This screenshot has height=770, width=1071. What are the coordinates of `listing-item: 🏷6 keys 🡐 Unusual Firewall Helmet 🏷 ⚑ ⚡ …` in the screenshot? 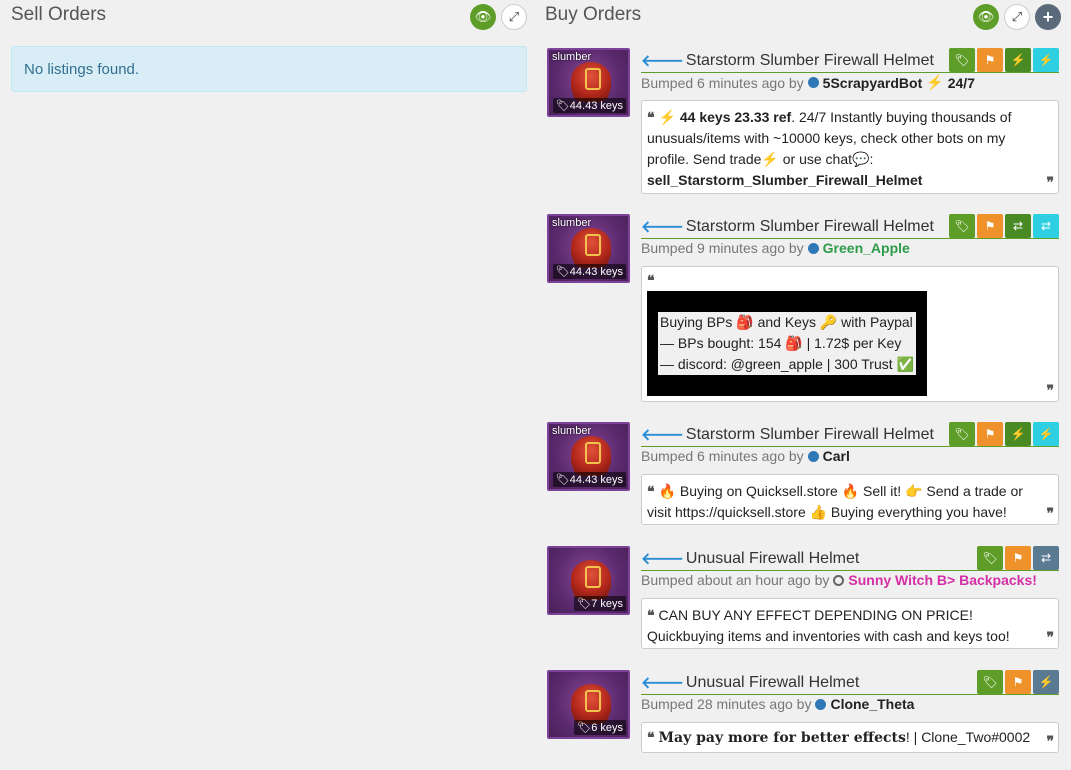 It's located at (803, 712).